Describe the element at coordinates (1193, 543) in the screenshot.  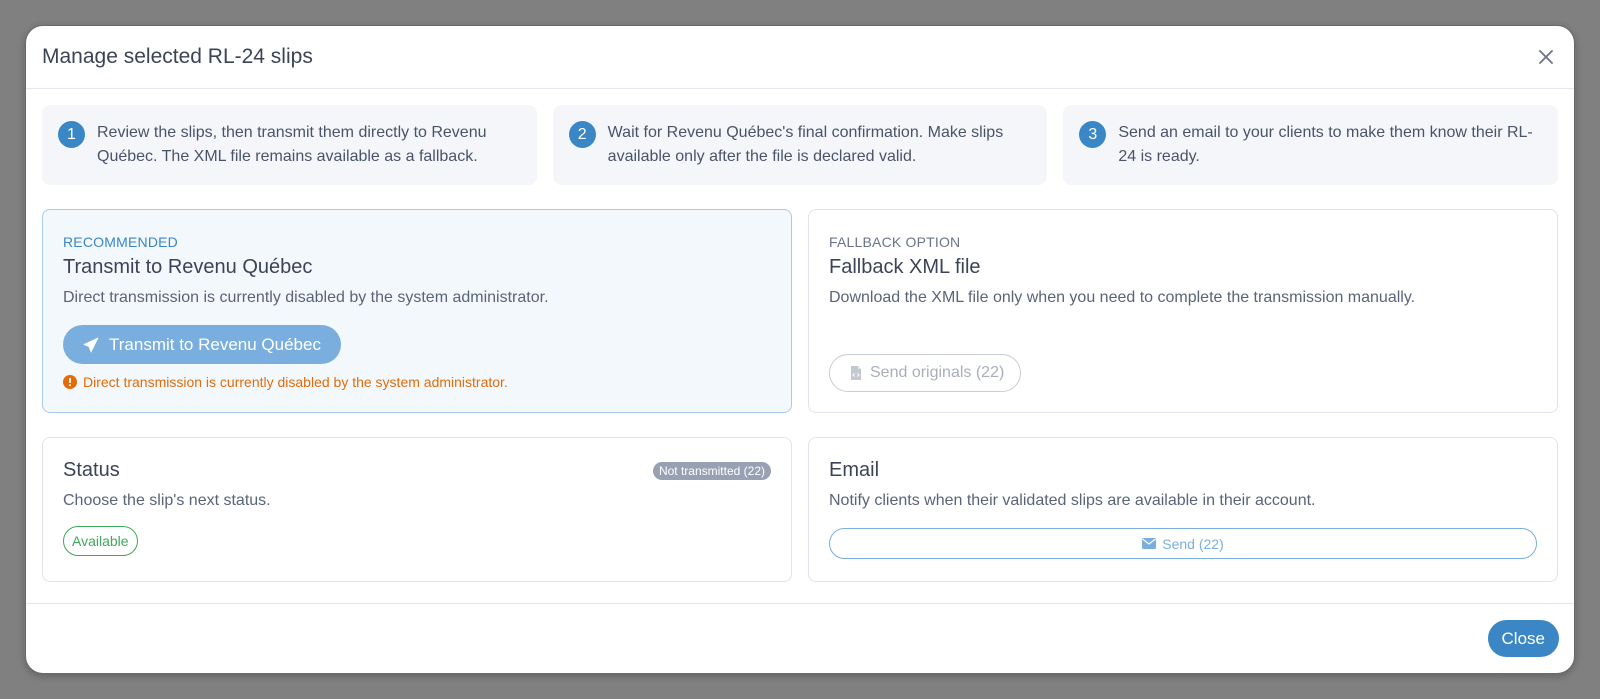
I see `send-email-label: Send (22)` at that location.